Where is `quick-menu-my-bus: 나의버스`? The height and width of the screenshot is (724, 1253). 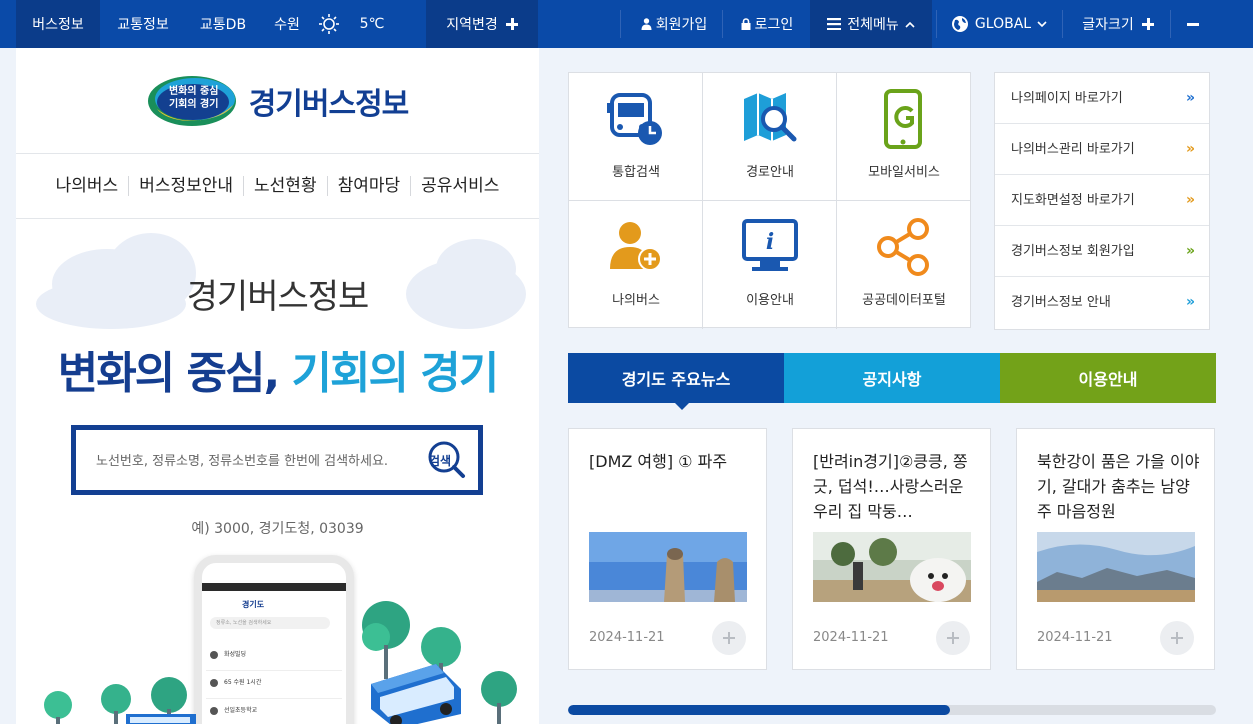 quick-menu-my-bus: 나의버스 is located at coordinates (636, 265).